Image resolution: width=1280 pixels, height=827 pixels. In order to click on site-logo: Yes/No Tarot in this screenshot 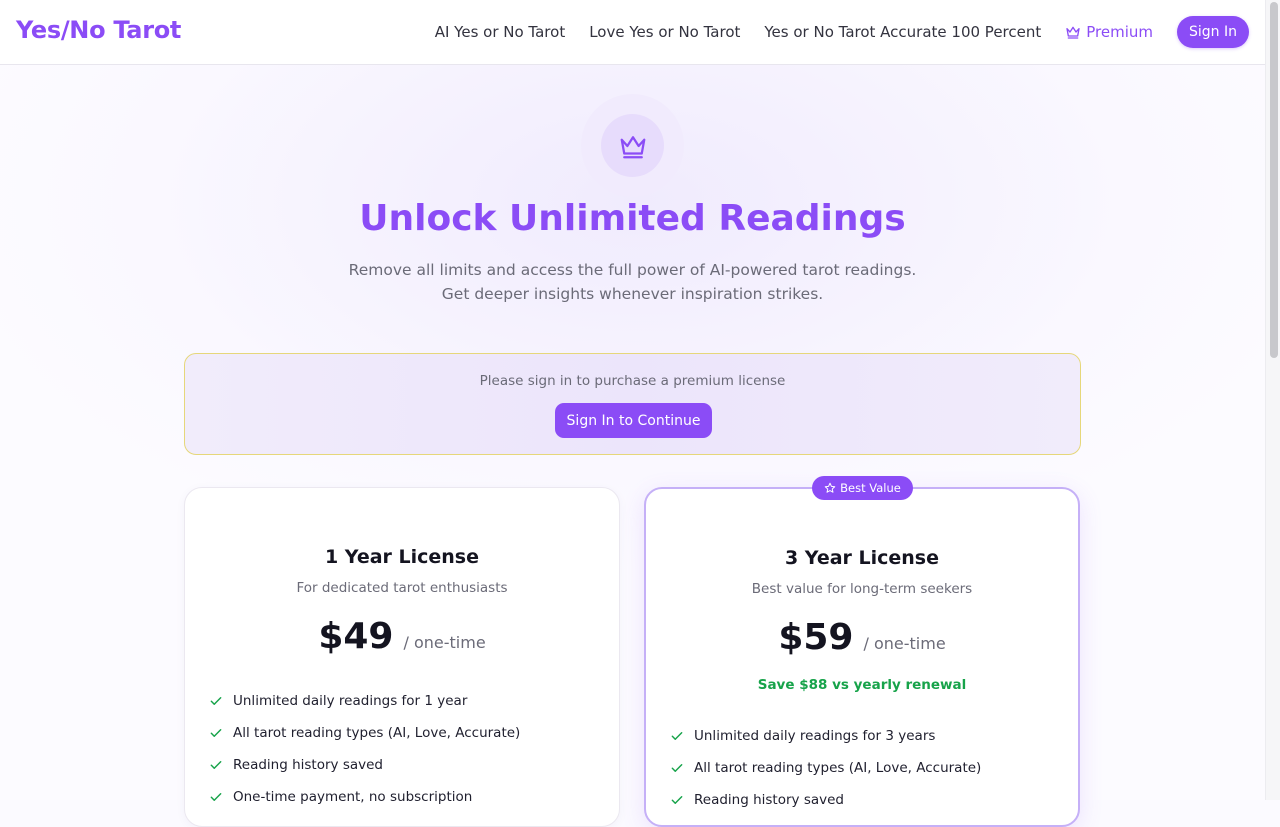, I will do `click(98, 30)`.